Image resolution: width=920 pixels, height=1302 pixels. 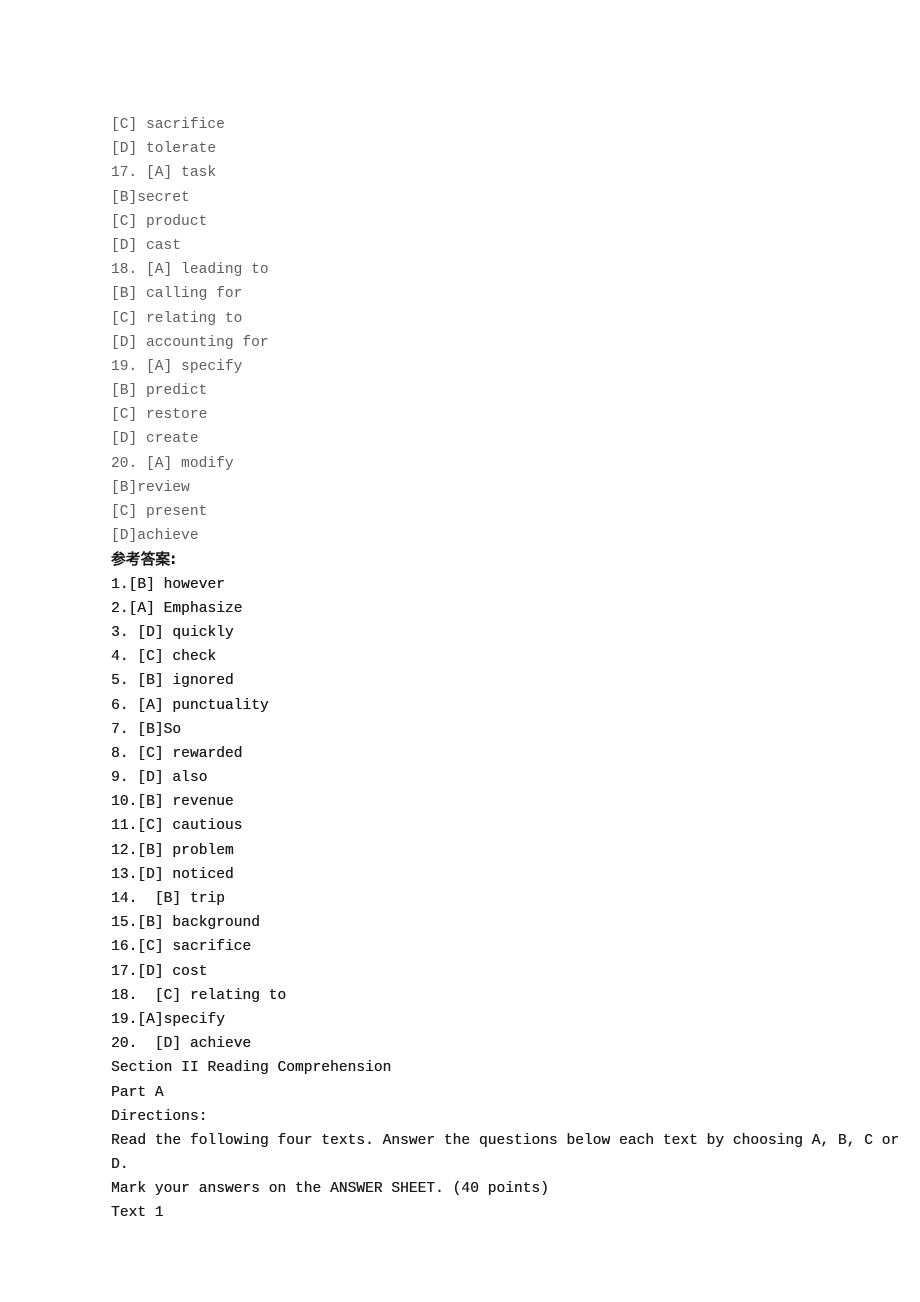 I want to click on answer-key-item: 20. [D] achieve, so click(x=181, y=1044).